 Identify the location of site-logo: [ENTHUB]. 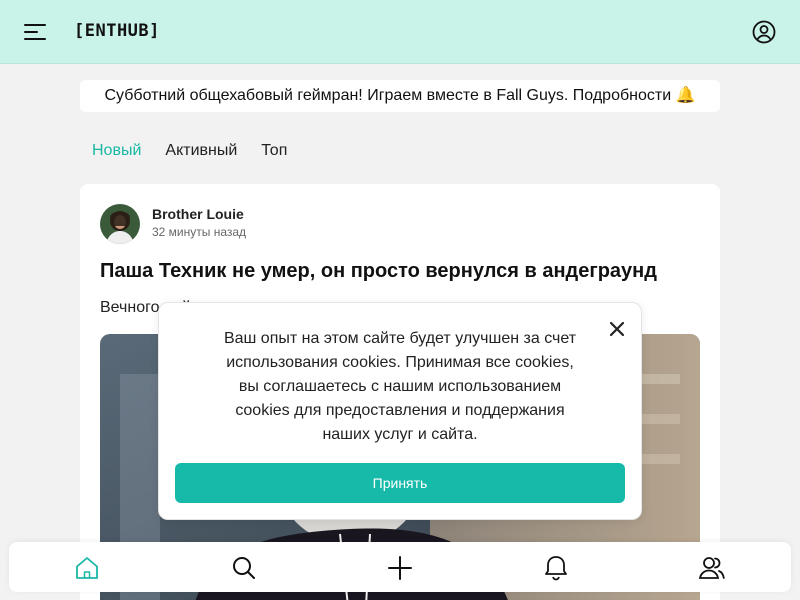
(117, 31).